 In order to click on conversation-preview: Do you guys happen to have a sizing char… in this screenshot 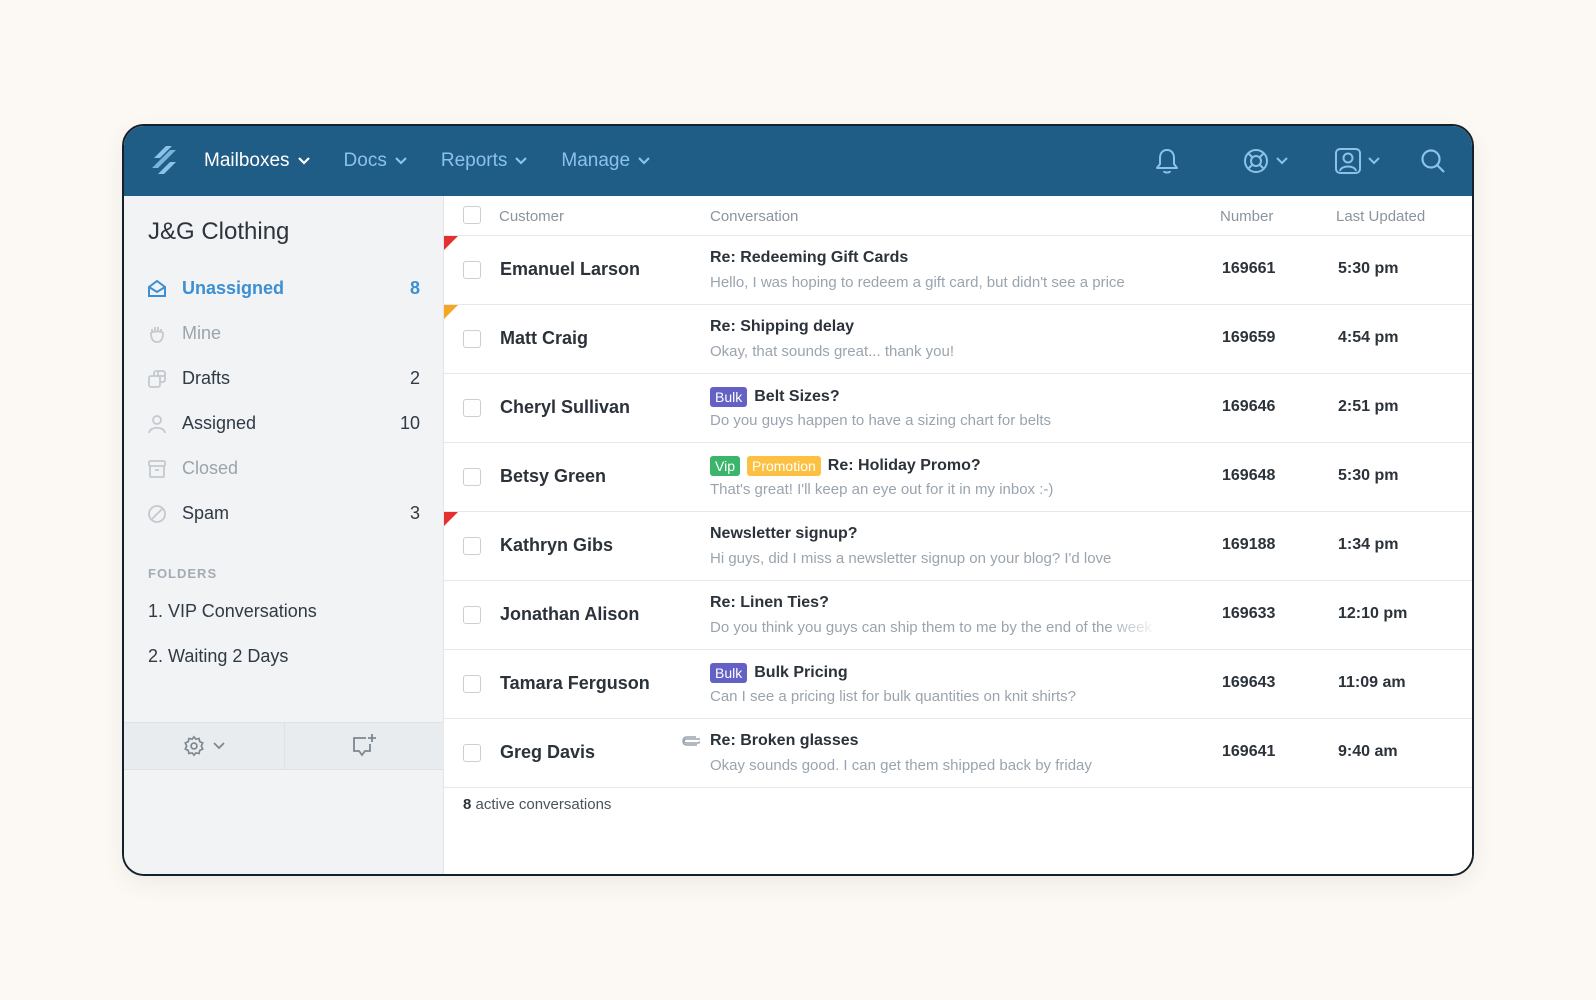, I will do `click(881, 420)`.